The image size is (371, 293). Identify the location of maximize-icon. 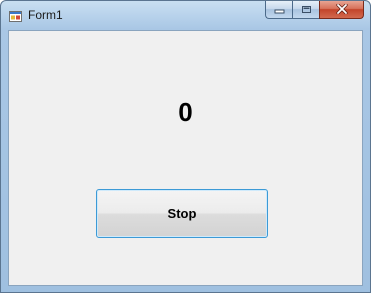
(306, 10).